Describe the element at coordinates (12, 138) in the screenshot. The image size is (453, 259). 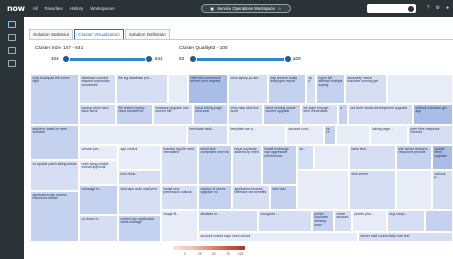
I see `left-rail` at that location.